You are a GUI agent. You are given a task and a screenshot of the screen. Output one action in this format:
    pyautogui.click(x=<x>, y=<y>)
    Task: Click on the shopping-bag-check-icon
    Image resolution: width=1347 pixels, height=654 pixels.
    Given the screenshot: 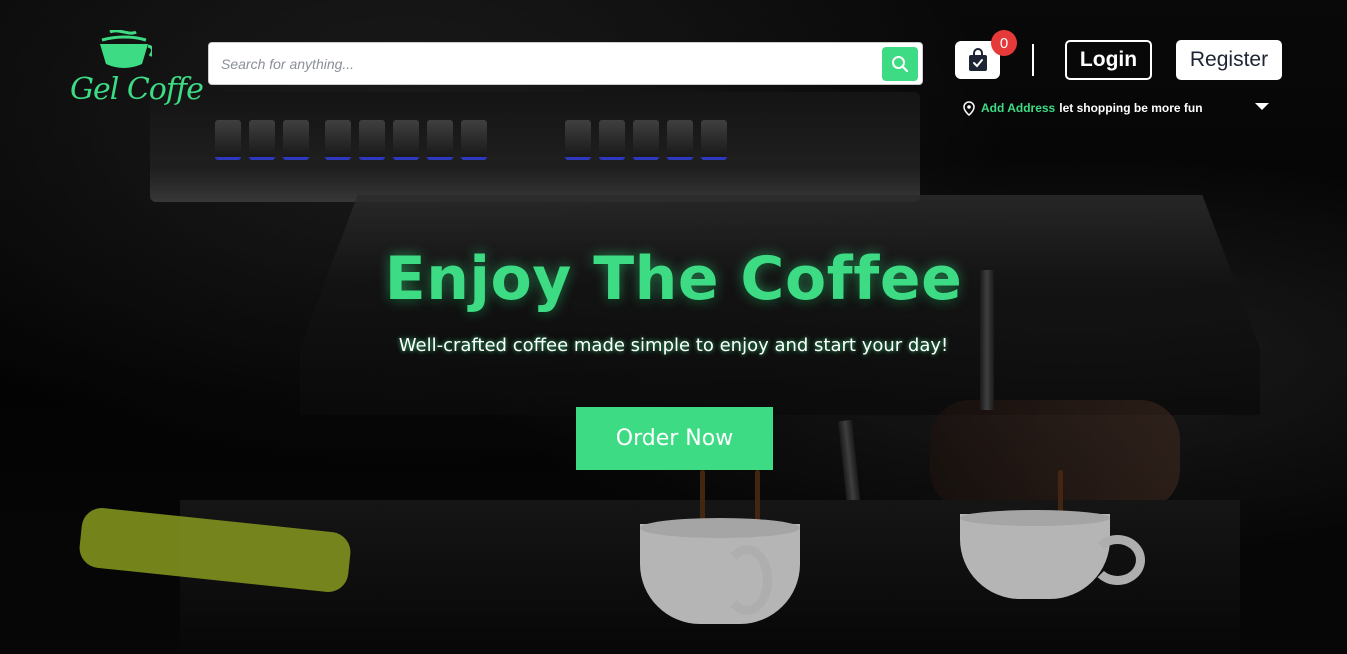 What is the action you would take?
    pyautogui.click(x=977, y=59)
    